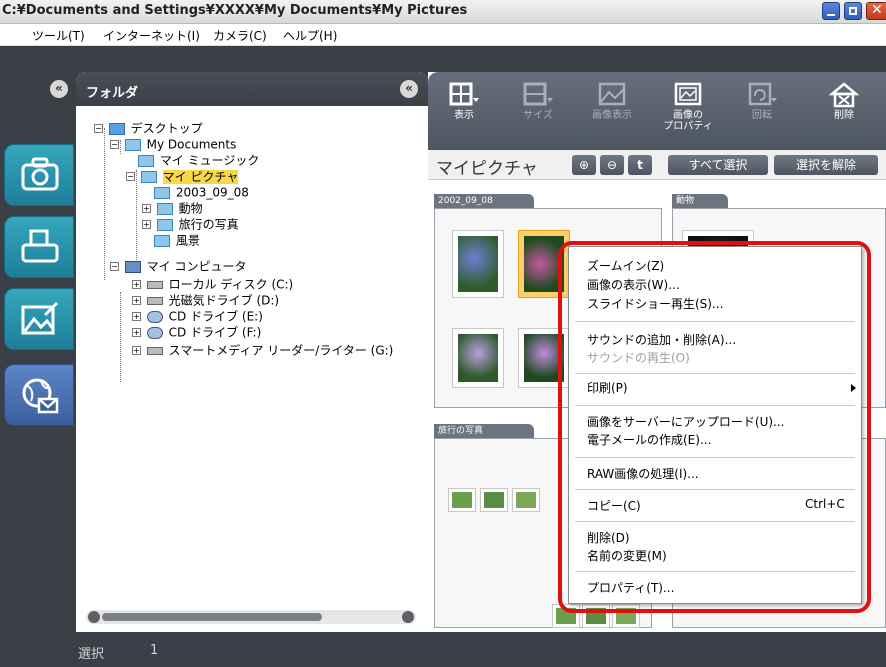  Describe the element at coordinates (614, 505) in the screenshot. I see `menu-copy: コピー(C)` at that location.